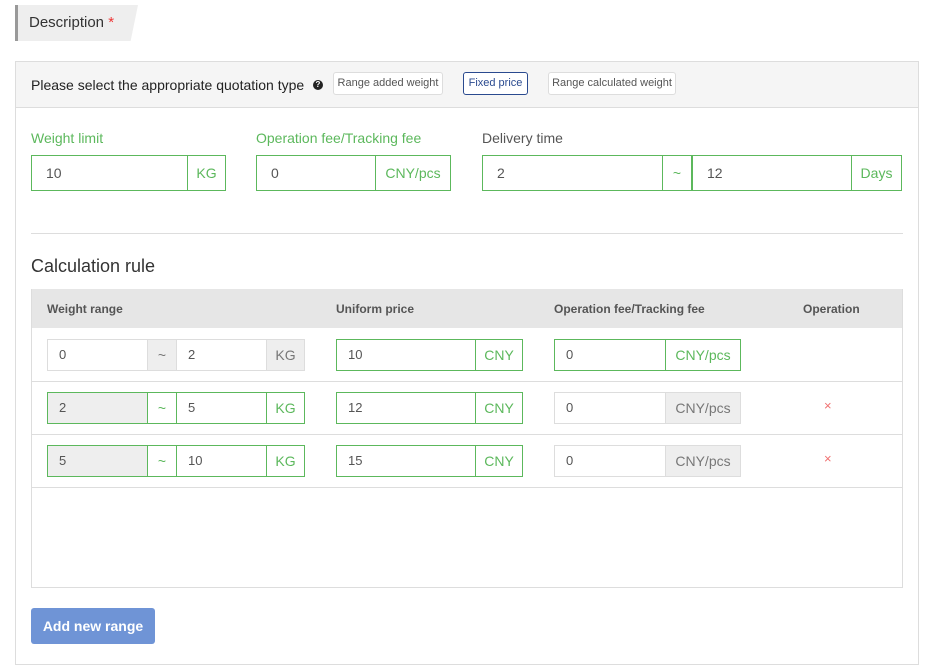 The height and width of the screenshot is (667, 937). Describe the element at coordinates (206, 173) in the screenshot. I see `weight-limit-unit: KG` at that location.